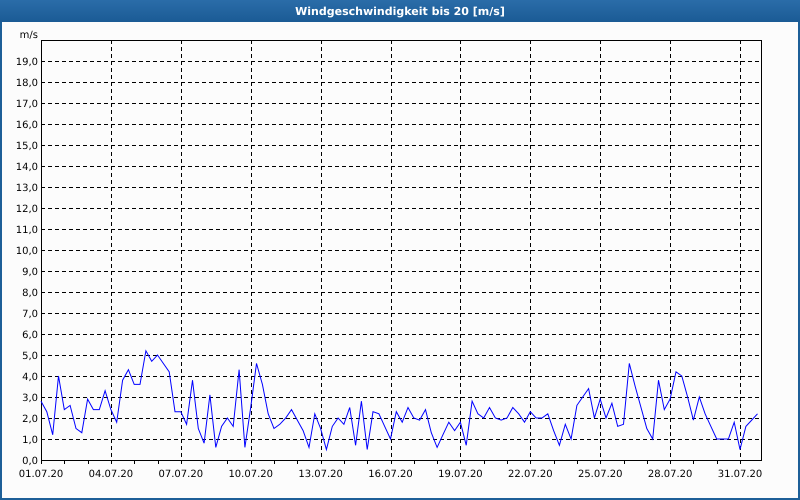 The height and width of the screenshot is (500, 800). Describe the element at coordinates (30, 335) in the screenshot. I see `y-tick-label: 6,0` at that location.